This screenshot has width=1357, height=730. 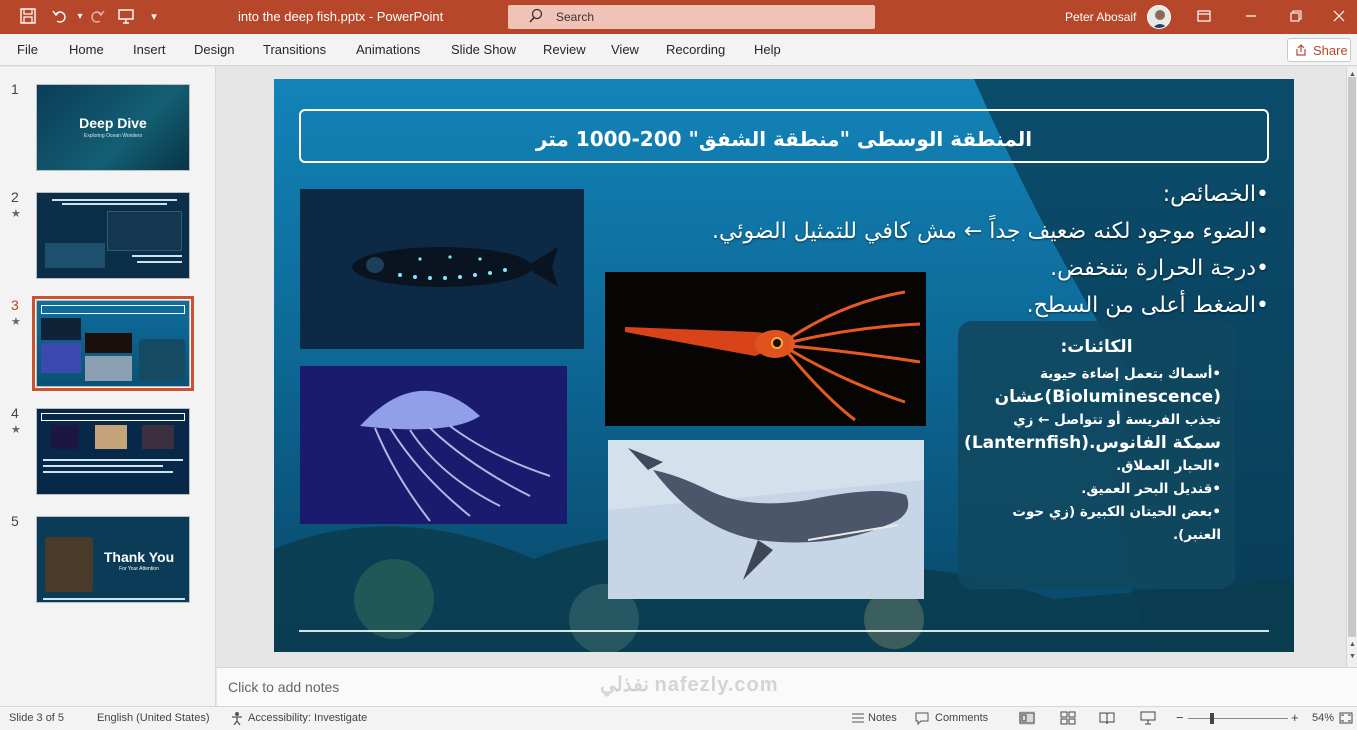 I want to click on thumbnail-number: 2, so click(x=15, y=197).